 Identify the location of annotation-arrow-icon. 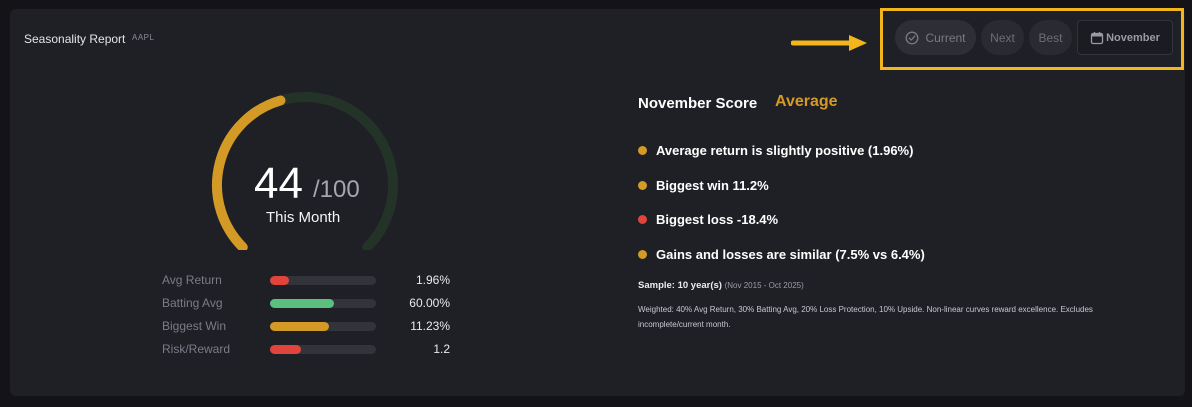
(829, 43).